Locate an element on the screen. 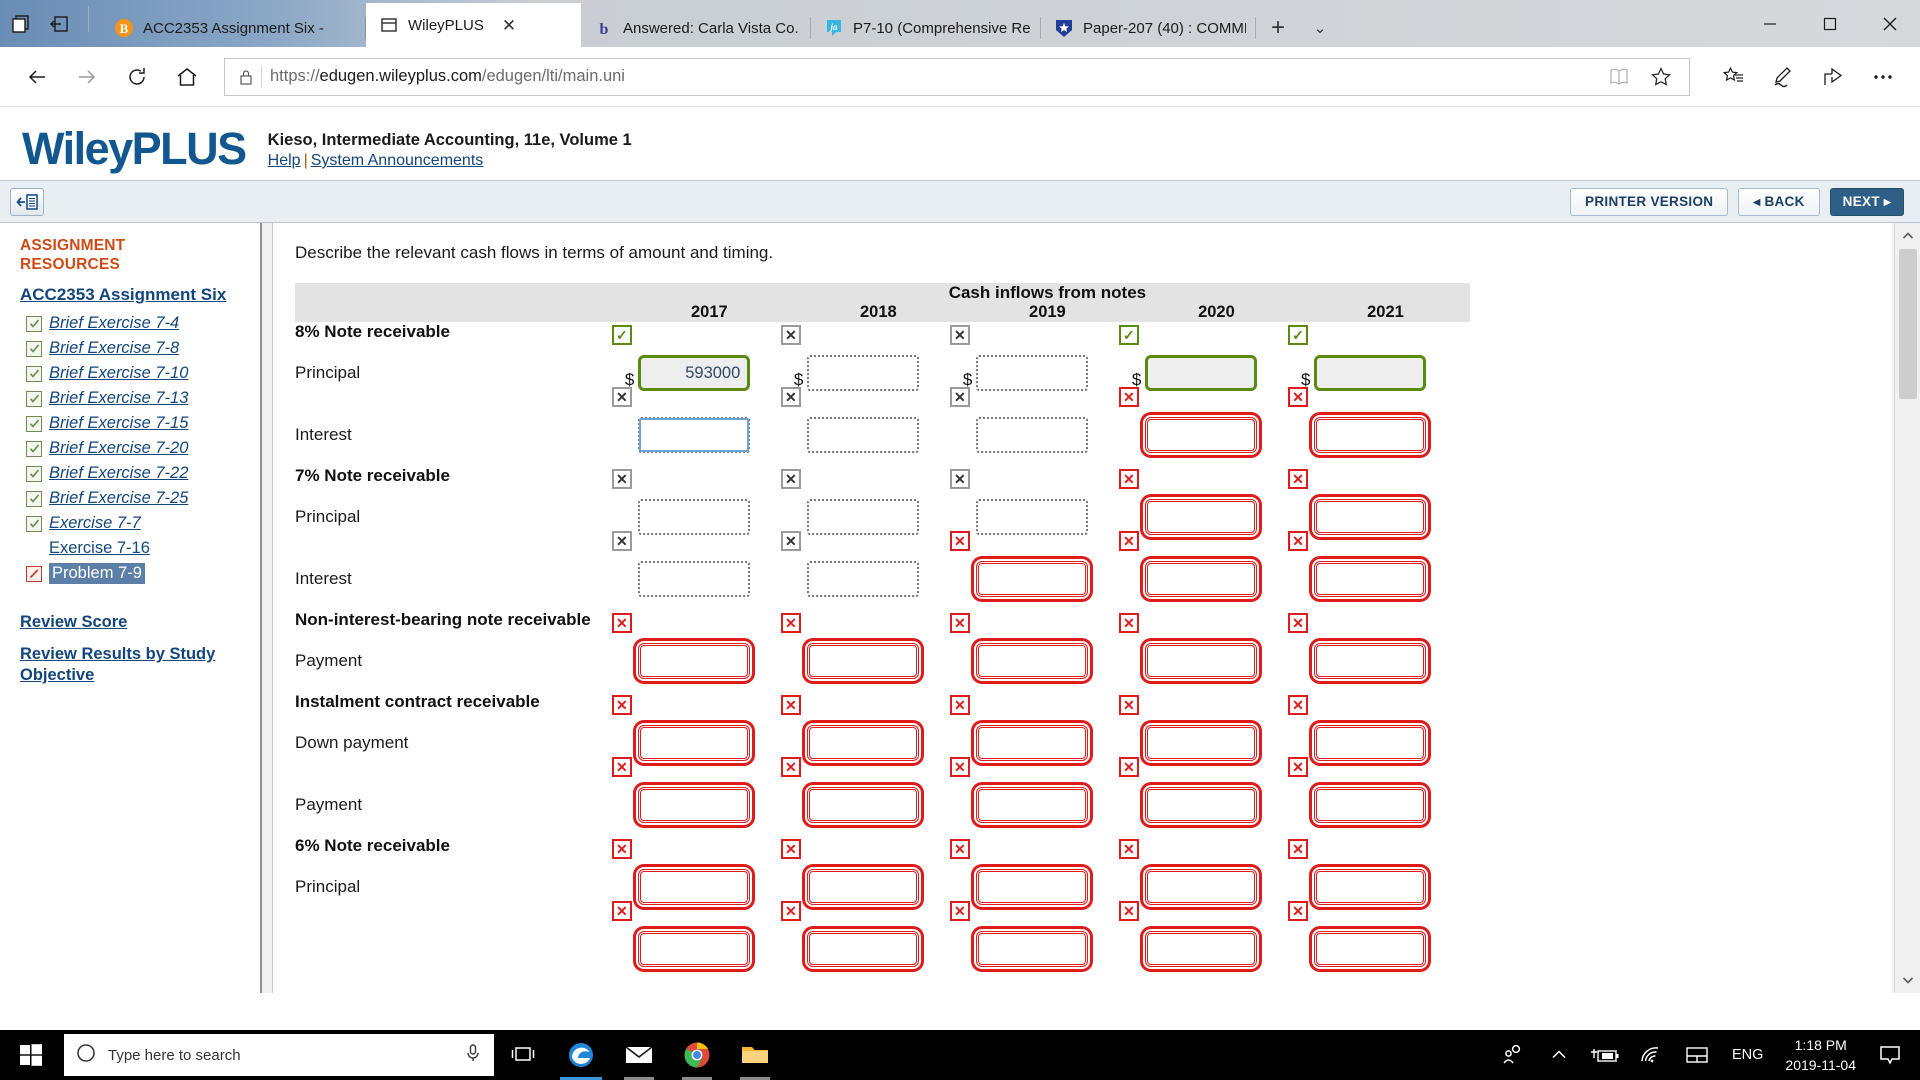 Image resolution: width=1920 pixels, height=1080 pixels. browser-tab: ja P7-10 (Comprehensive Re is located at coordinates (926, 28).